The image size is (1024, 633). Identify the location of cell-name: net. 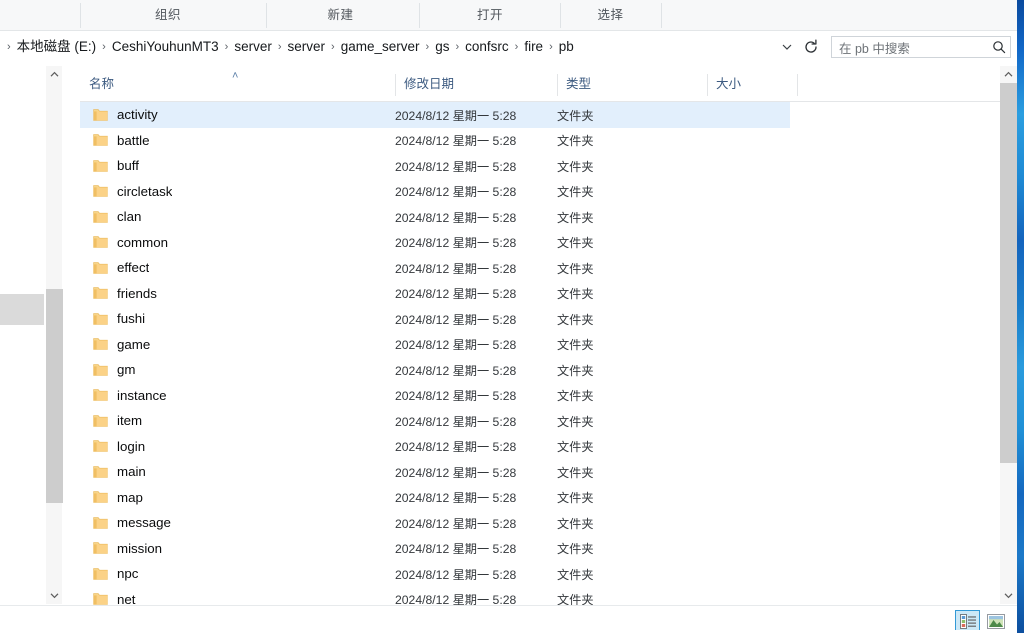
(237, 598).